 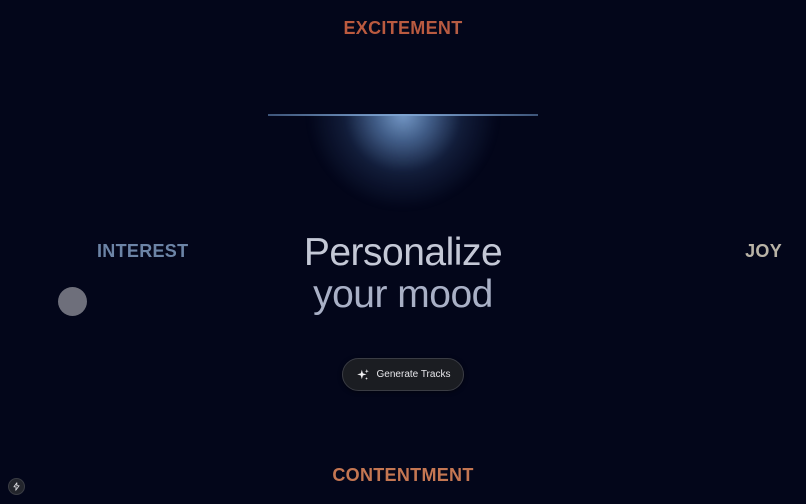 I want to click on corner-badge, so click(x=16, y=486).